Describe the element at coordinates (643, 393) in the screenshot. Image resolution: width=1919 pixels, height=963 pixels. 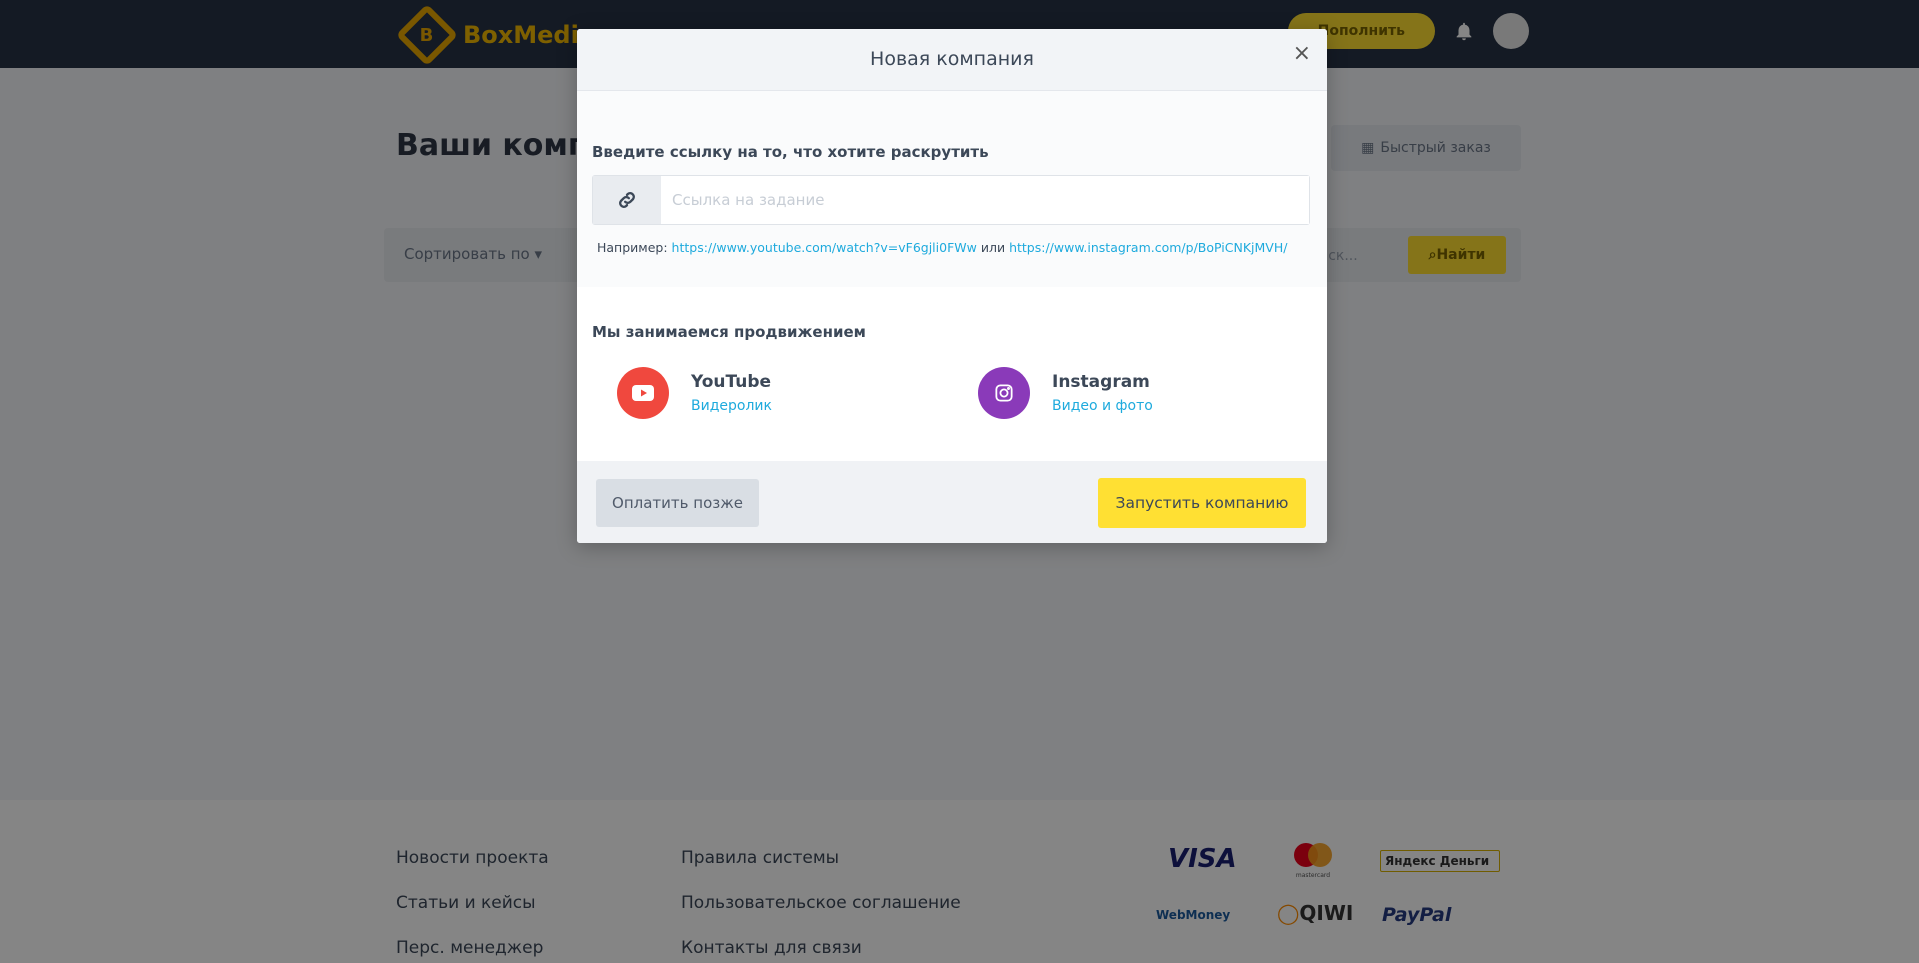
I see `youtube-icon` at that location.